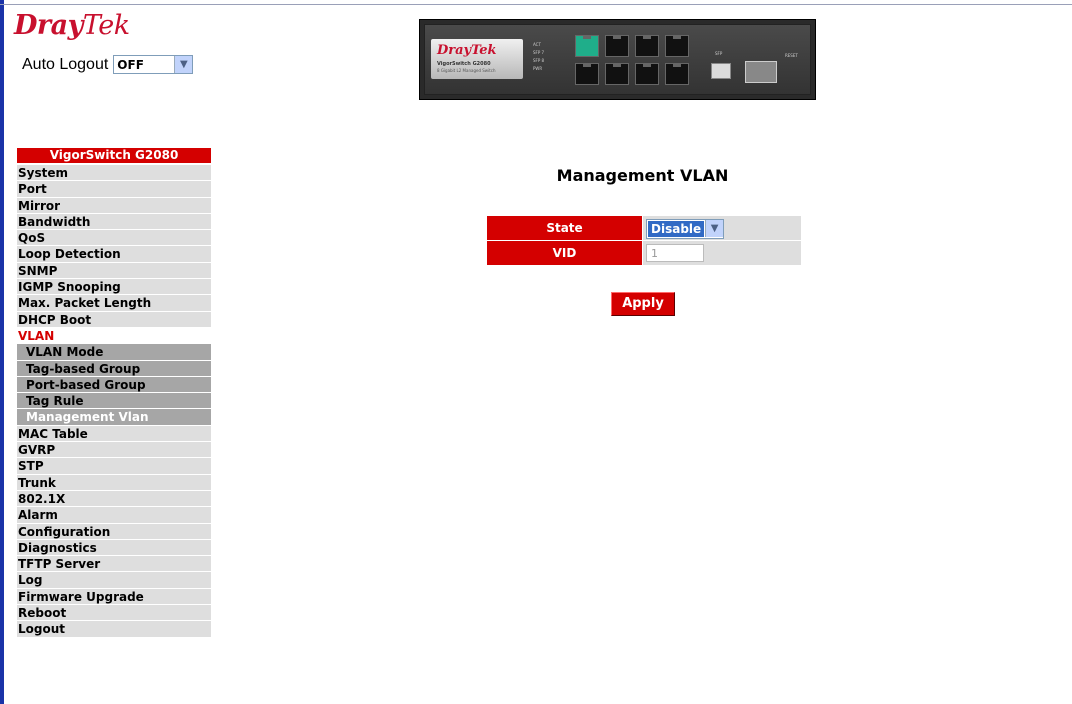 This screenshot has width=1072, height=704. I want to click on sidebar-item-gvrp: GVRP, so click(114, 450).